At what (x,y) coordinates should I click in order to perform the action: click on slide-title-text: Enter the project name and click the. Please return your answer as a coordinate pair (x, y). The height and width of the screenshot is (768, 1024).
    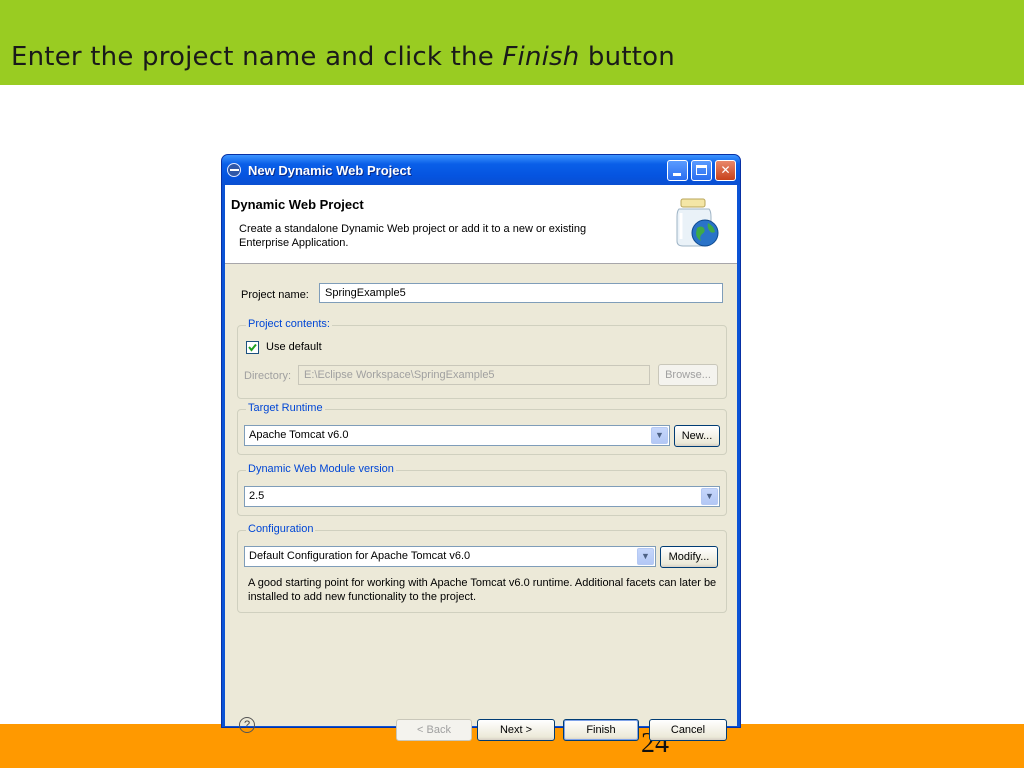
    Looking at the image, I should click on (257, 57).